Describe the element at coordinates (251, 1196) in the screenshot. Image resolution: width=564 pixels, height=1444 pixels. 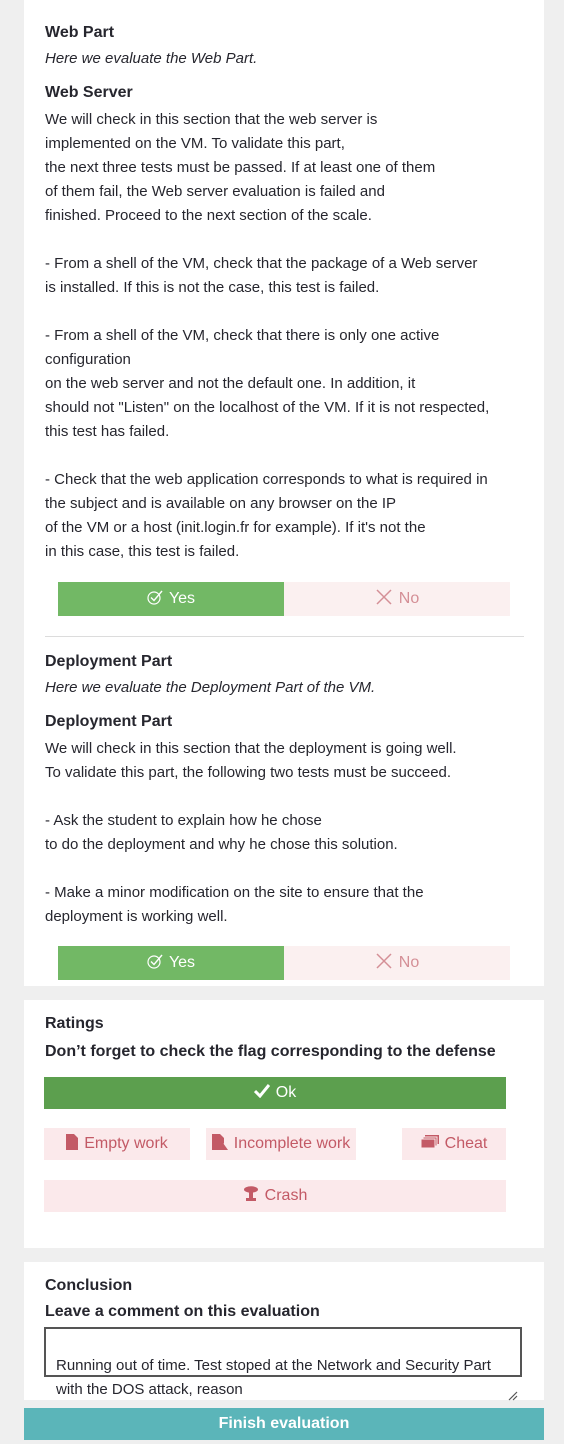
I see `explosion-icon` at that location.